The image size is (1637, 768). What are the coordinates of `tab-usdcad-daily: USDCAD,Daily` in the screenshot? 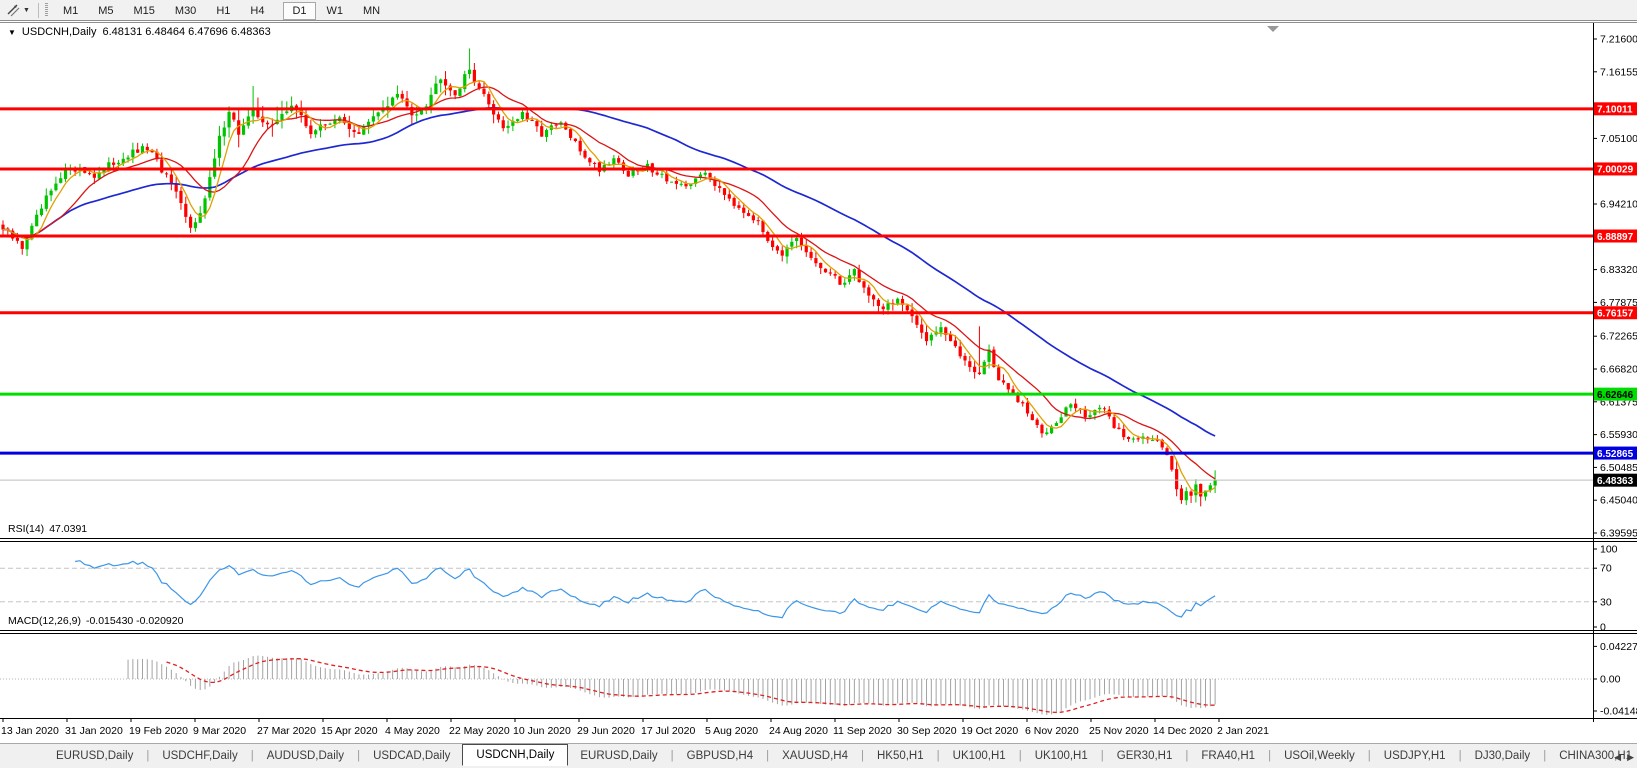 It's located at (411, 756).